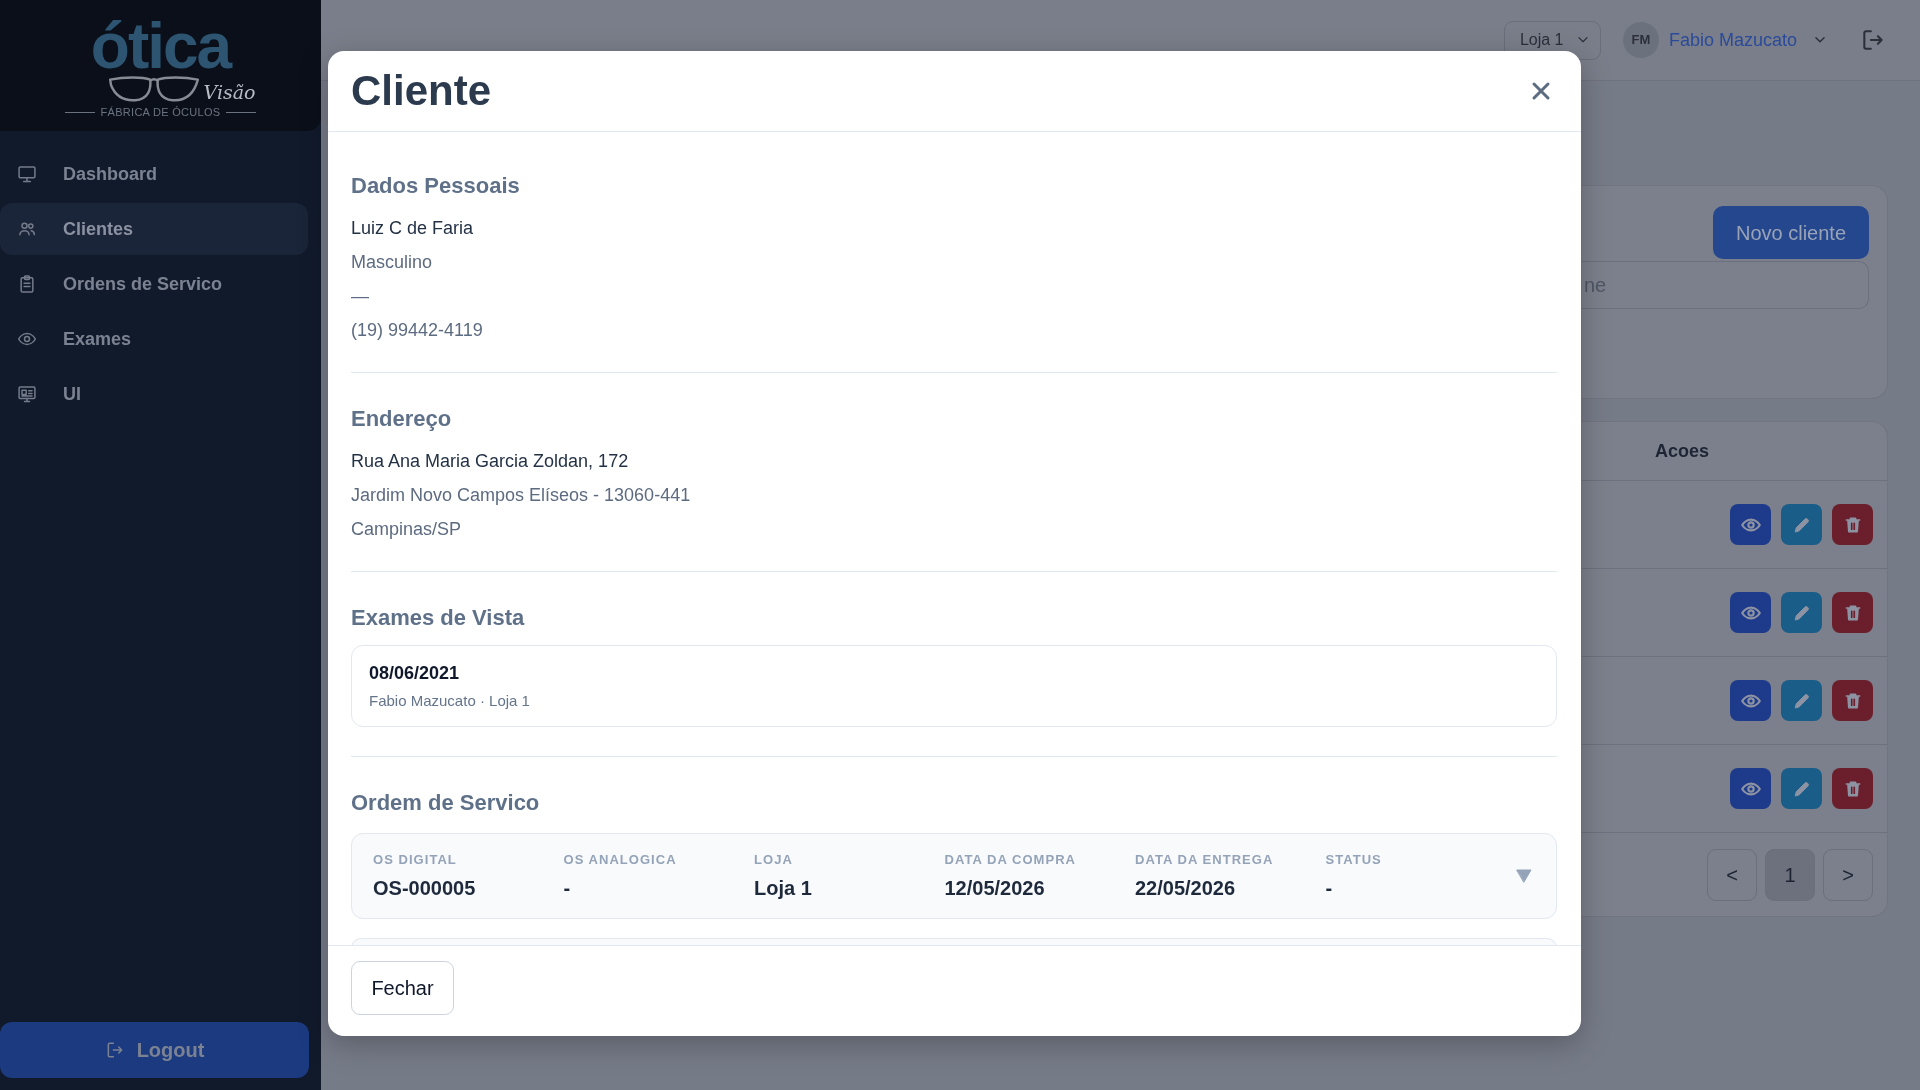  Describe the element at coordinates (1524, 876) in the screenshot. I see `caret-icon` at that location.